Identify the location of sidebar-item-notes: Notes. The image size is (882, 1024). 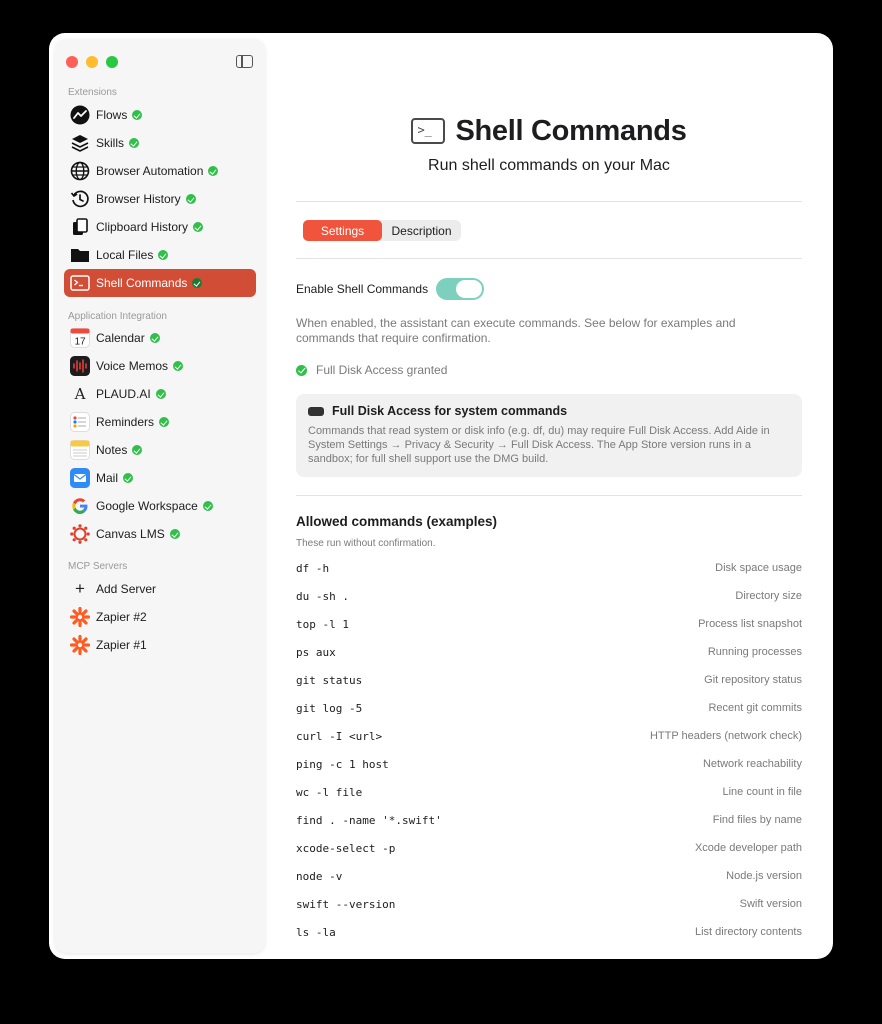
(160, 450).